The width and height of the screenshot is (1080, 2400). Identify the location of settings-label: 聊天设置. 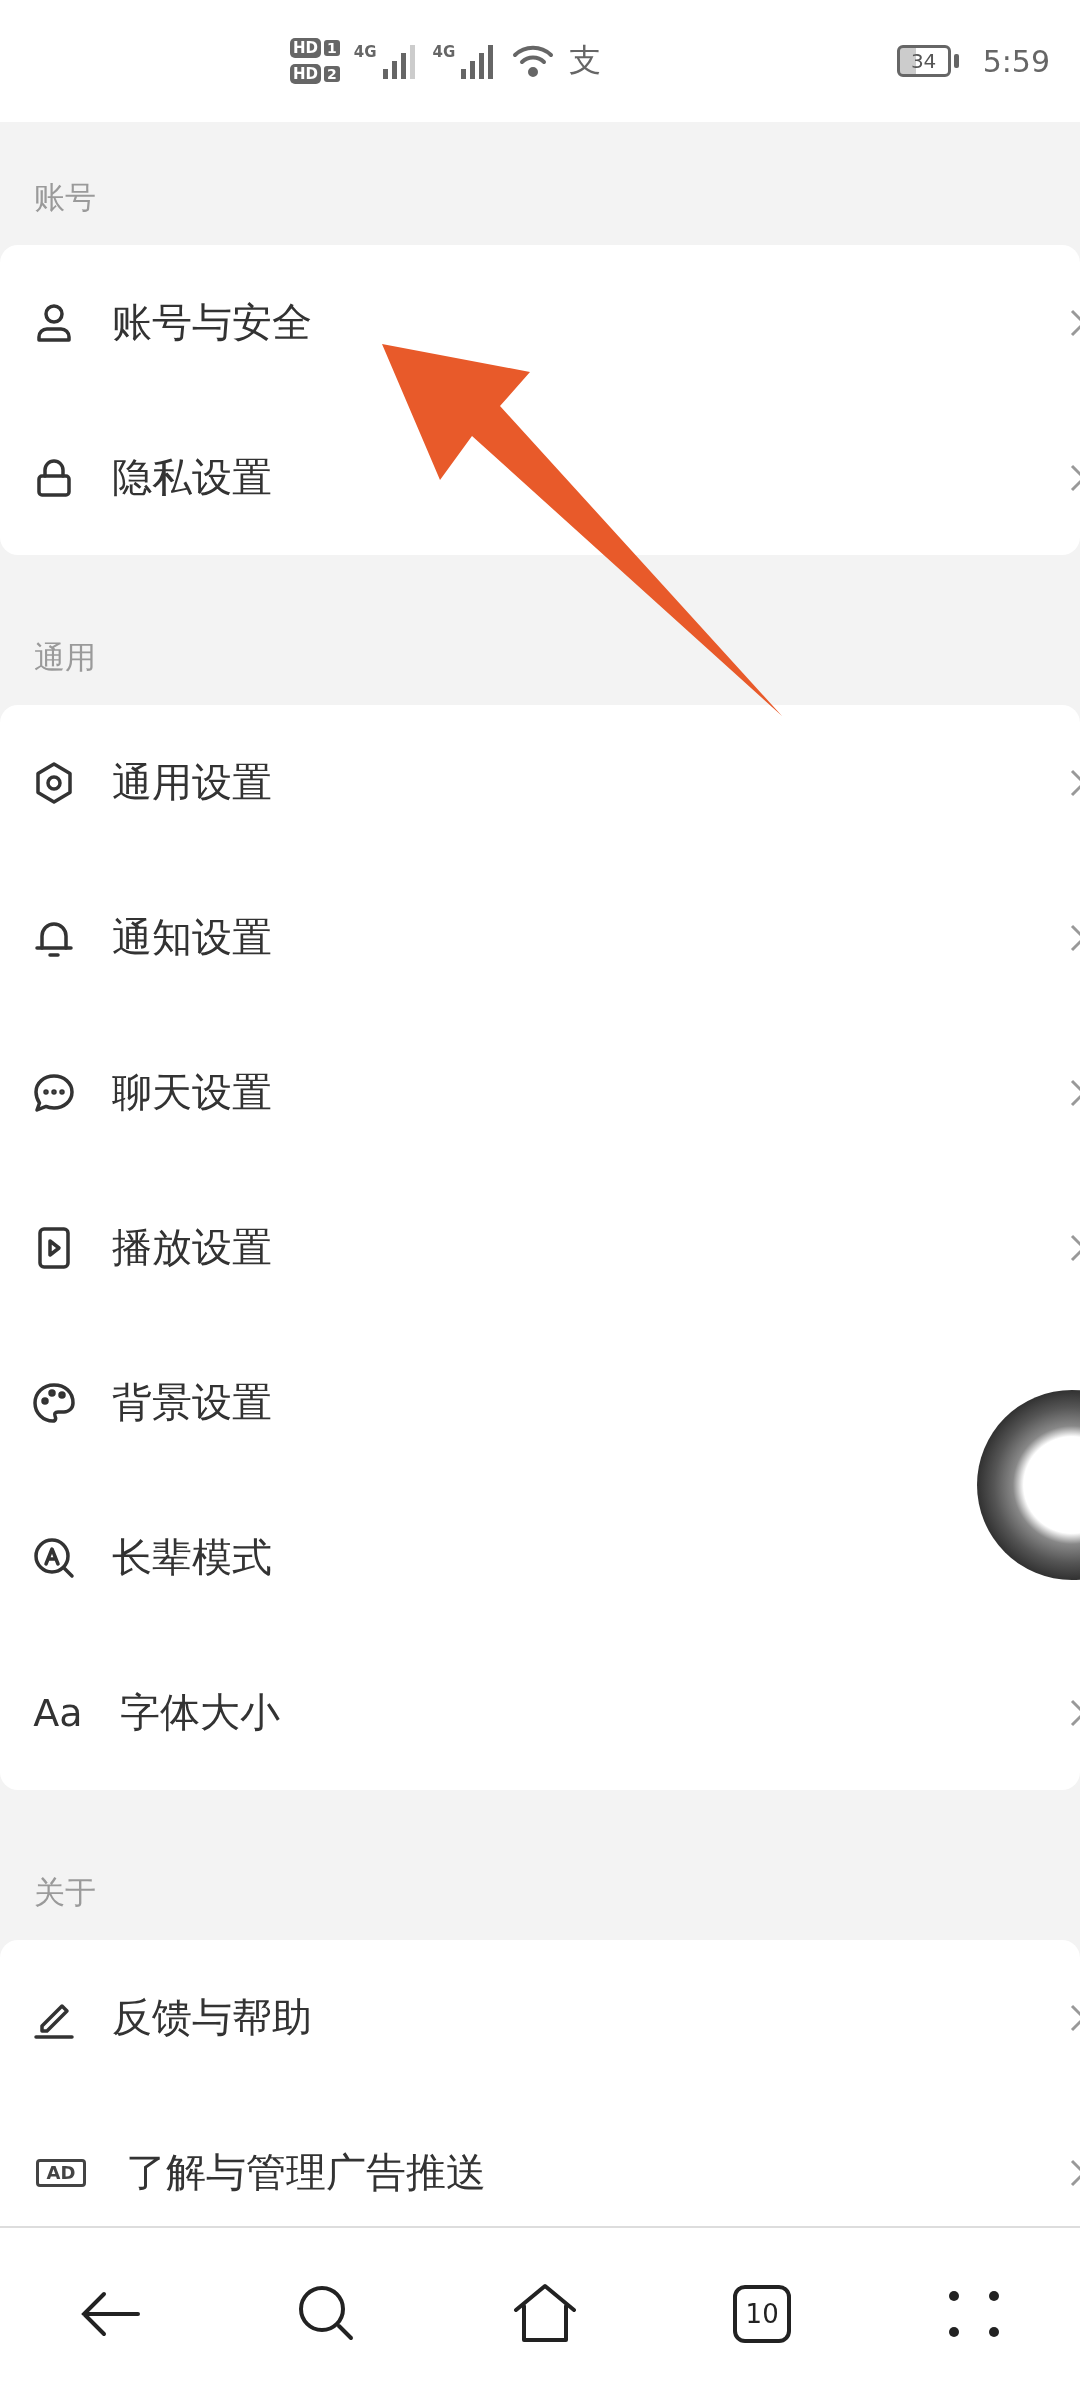
(192, 1092).